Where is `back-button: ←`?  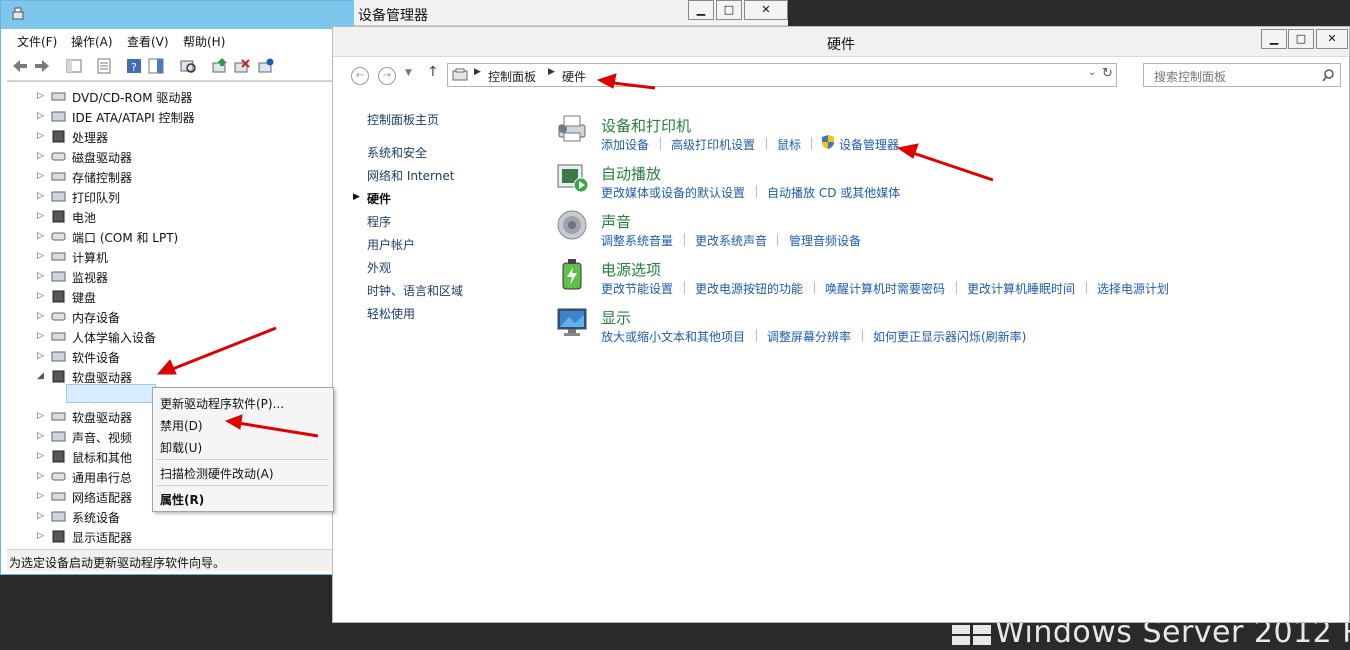 back-button: ← is located at coordinates (360, 76).